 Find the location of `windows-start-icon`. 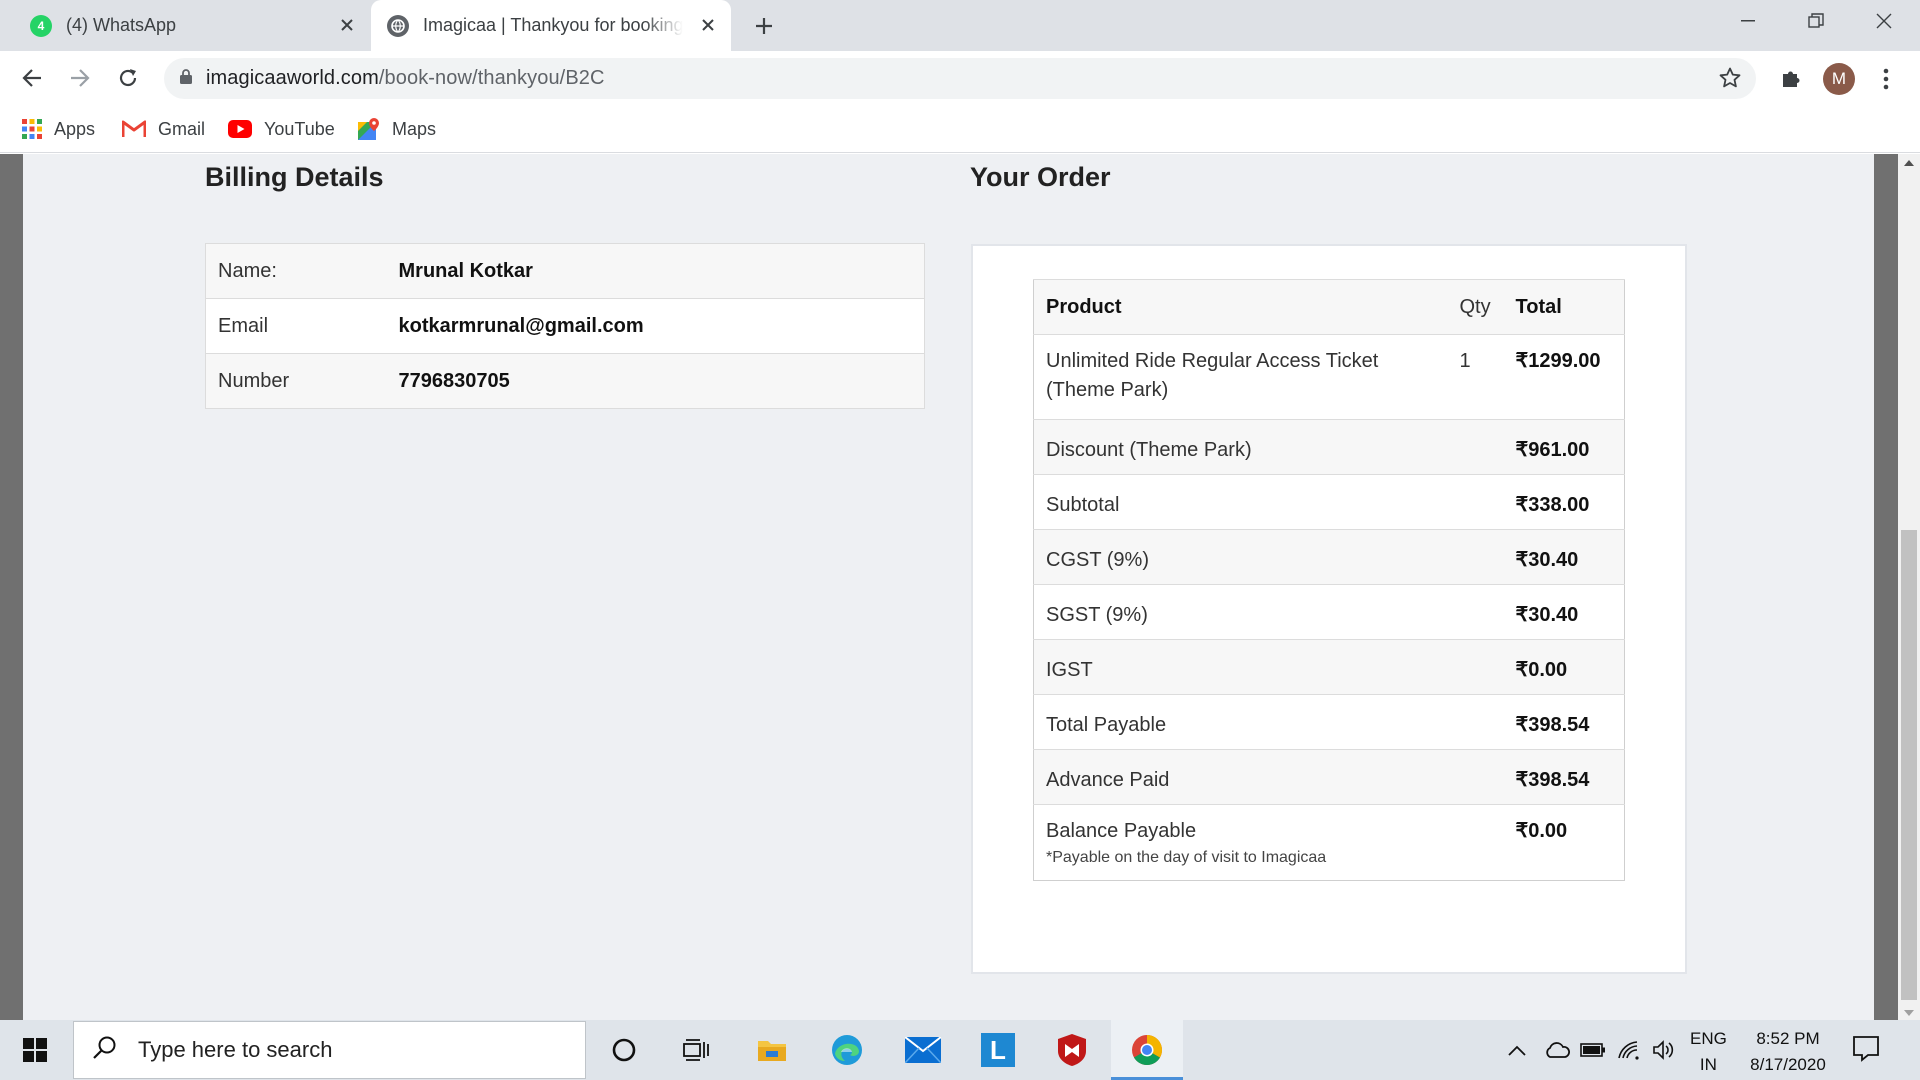

windows-start-icon is located at coordinates (35, 1050).